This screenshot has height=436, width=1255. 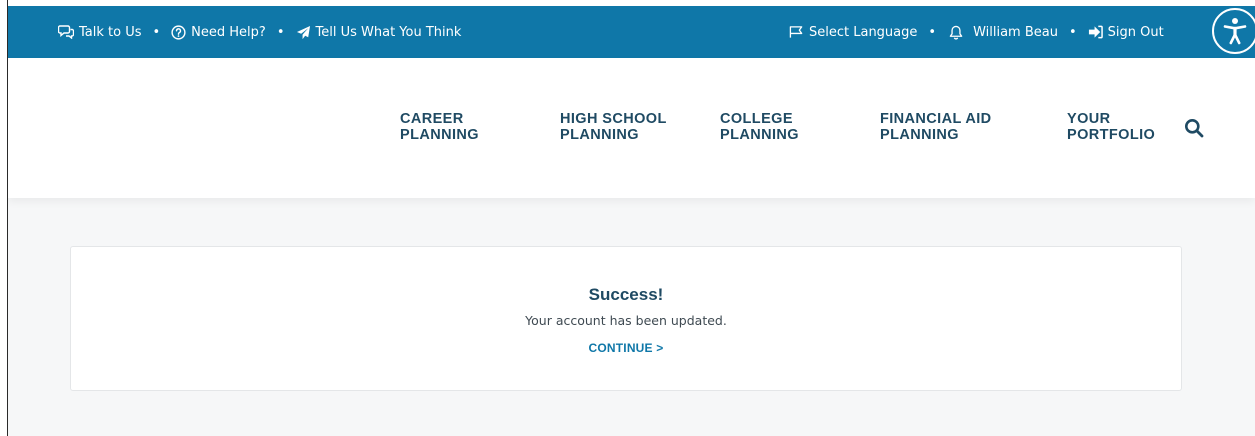 I want to click on nav-high-school-planning: HIGH SCHOOL PLANNING, so click(x=613, y=127).